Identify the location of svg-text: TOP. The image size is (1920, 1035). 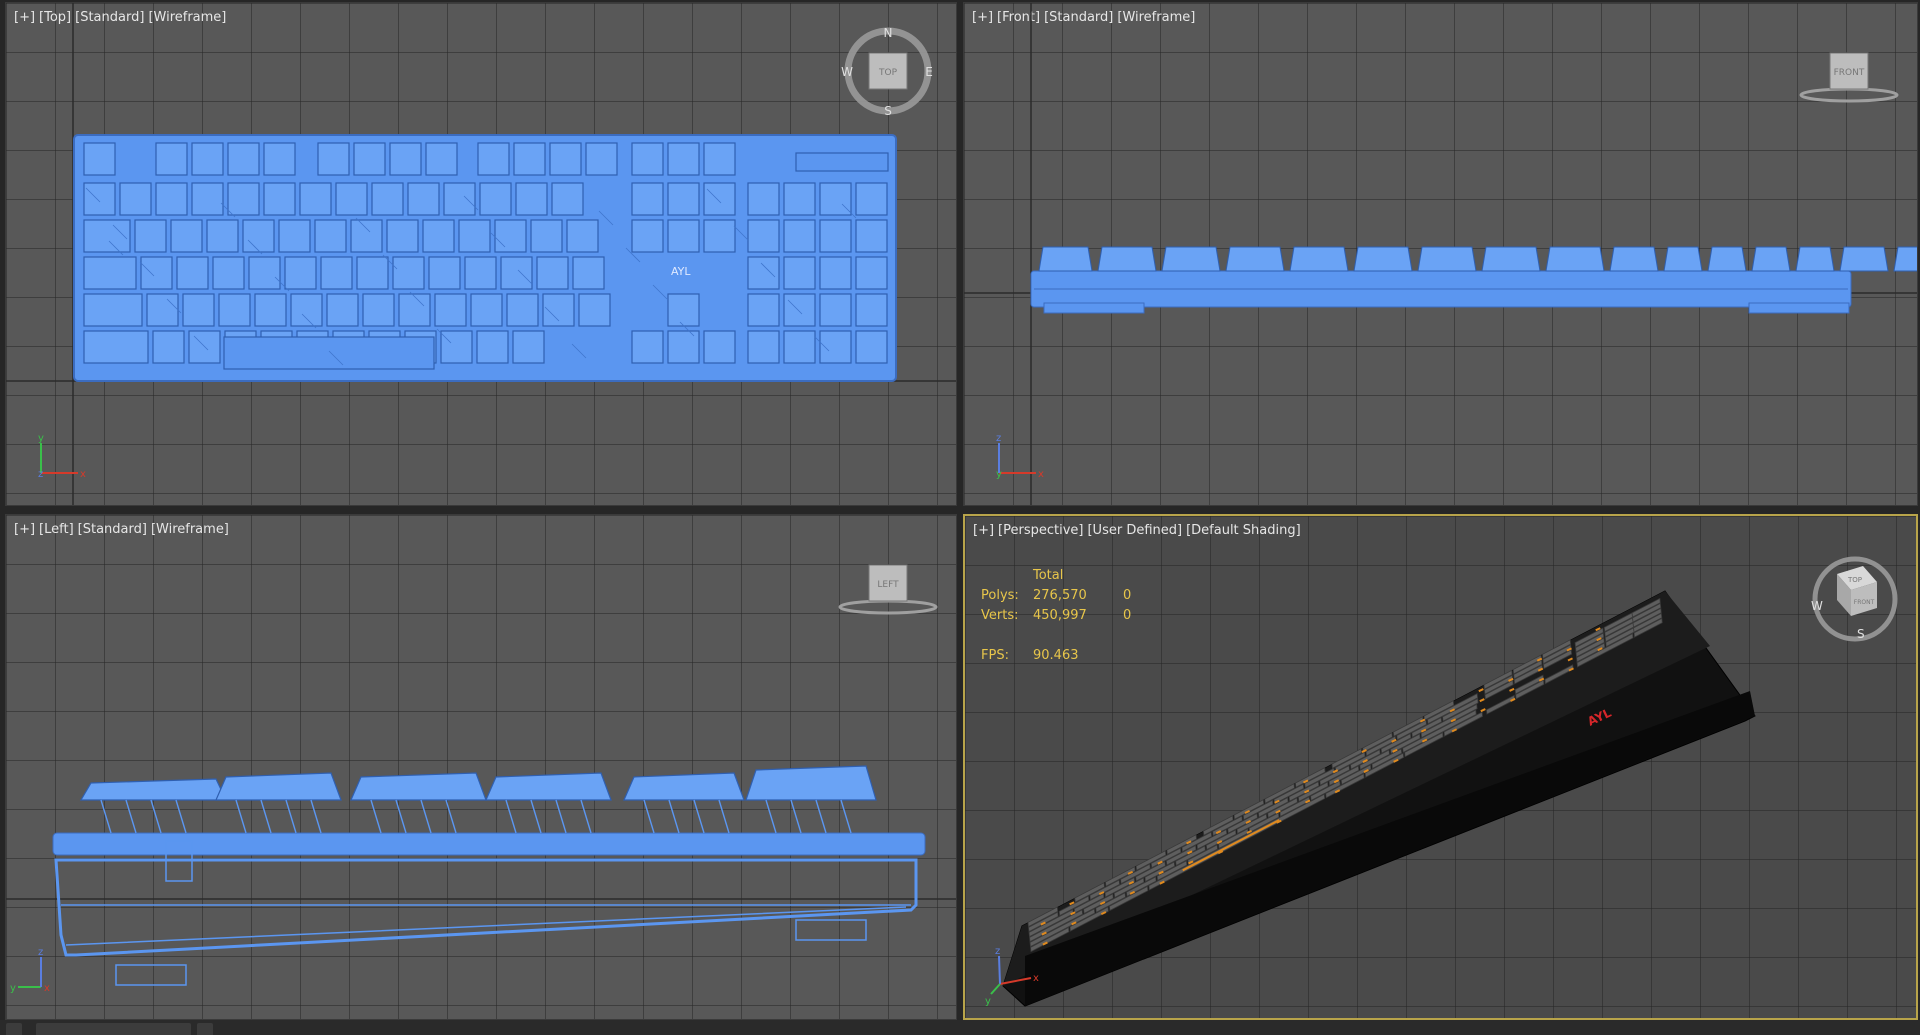
(888, 73).